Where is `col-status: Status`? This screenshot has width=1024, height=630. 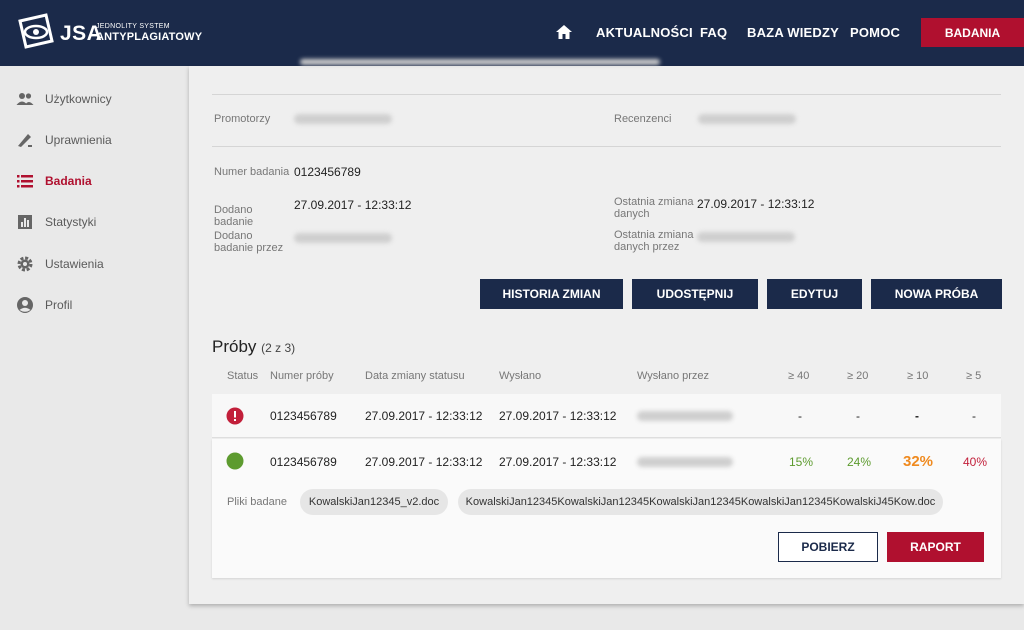 col-status: Status is located at coordinates (243, 376).